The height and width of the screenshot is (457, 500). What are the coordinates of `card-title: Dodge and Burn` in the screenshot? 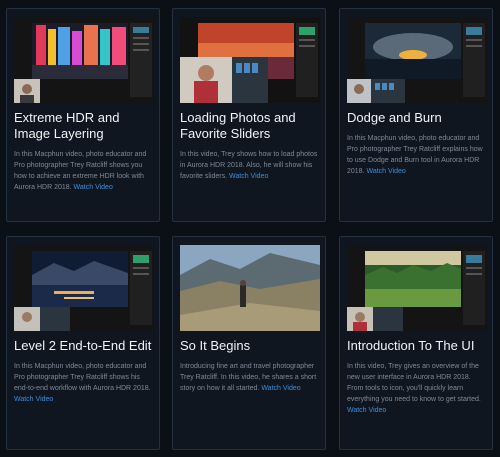 It's located at (394, 117).